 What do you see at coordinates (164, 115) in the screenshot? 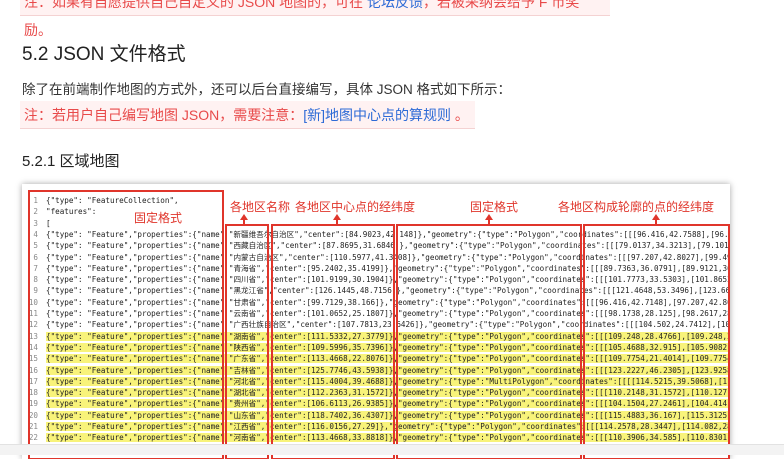
I see `json-note-text: 注：若用户自己编写地图 JSON，需要注意：` at bounding box center [164, 115].